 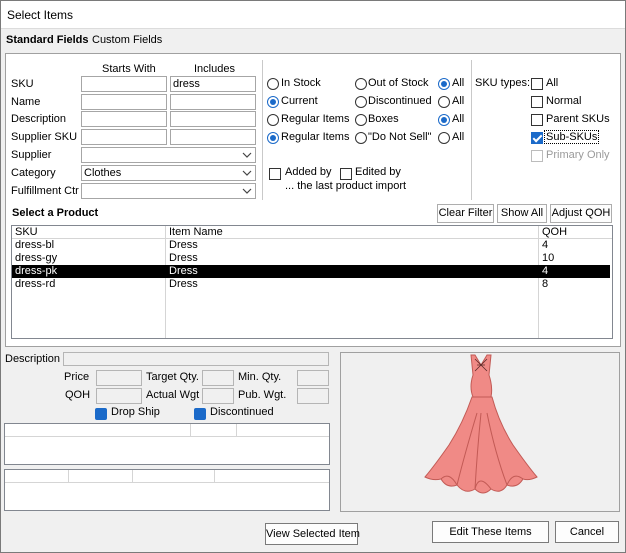 I want to click on table-row-selected: dress-pk Dress 4, so click(x=311, y=271).